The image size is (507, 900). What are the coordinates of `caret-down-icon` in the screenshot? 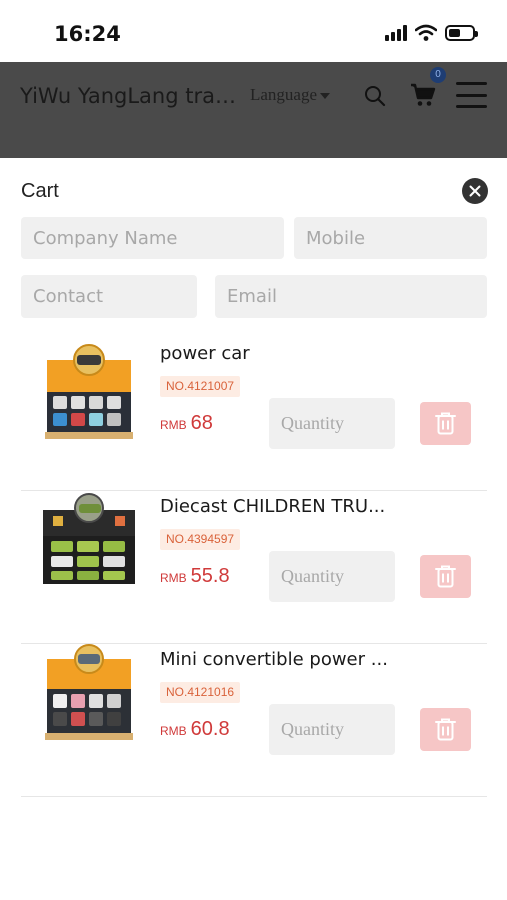 It's located at (325, 96).